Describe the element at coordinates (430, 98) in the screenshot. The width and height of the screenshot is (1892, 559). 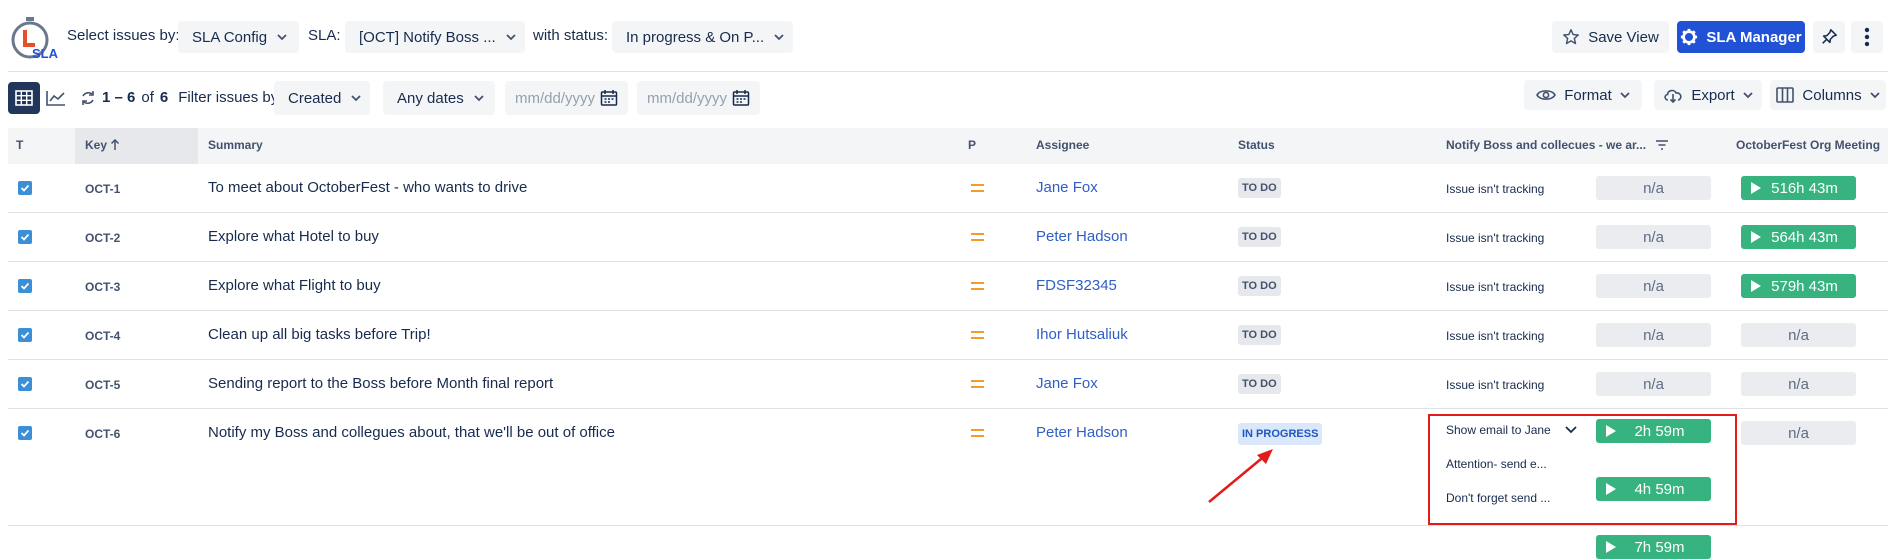
I see `filter-dates-value: Any dates` at that location.